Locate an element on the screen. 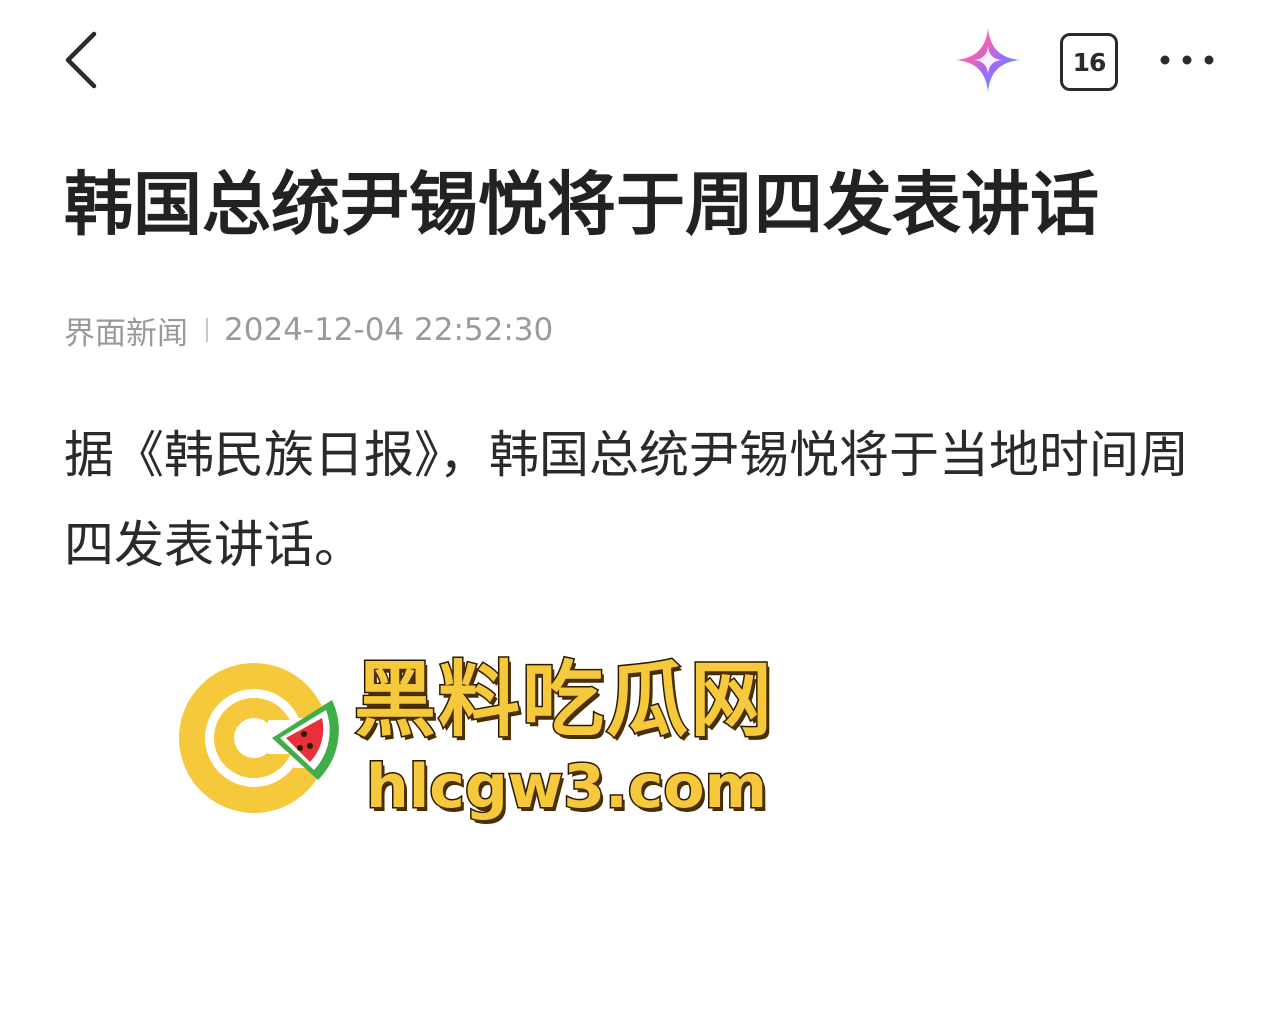 The height and width of the screenshot is (1030, 1280). article-title: 韩国总统尹锡悦将于周四发表讲话 is located at coordinates (581, 205).